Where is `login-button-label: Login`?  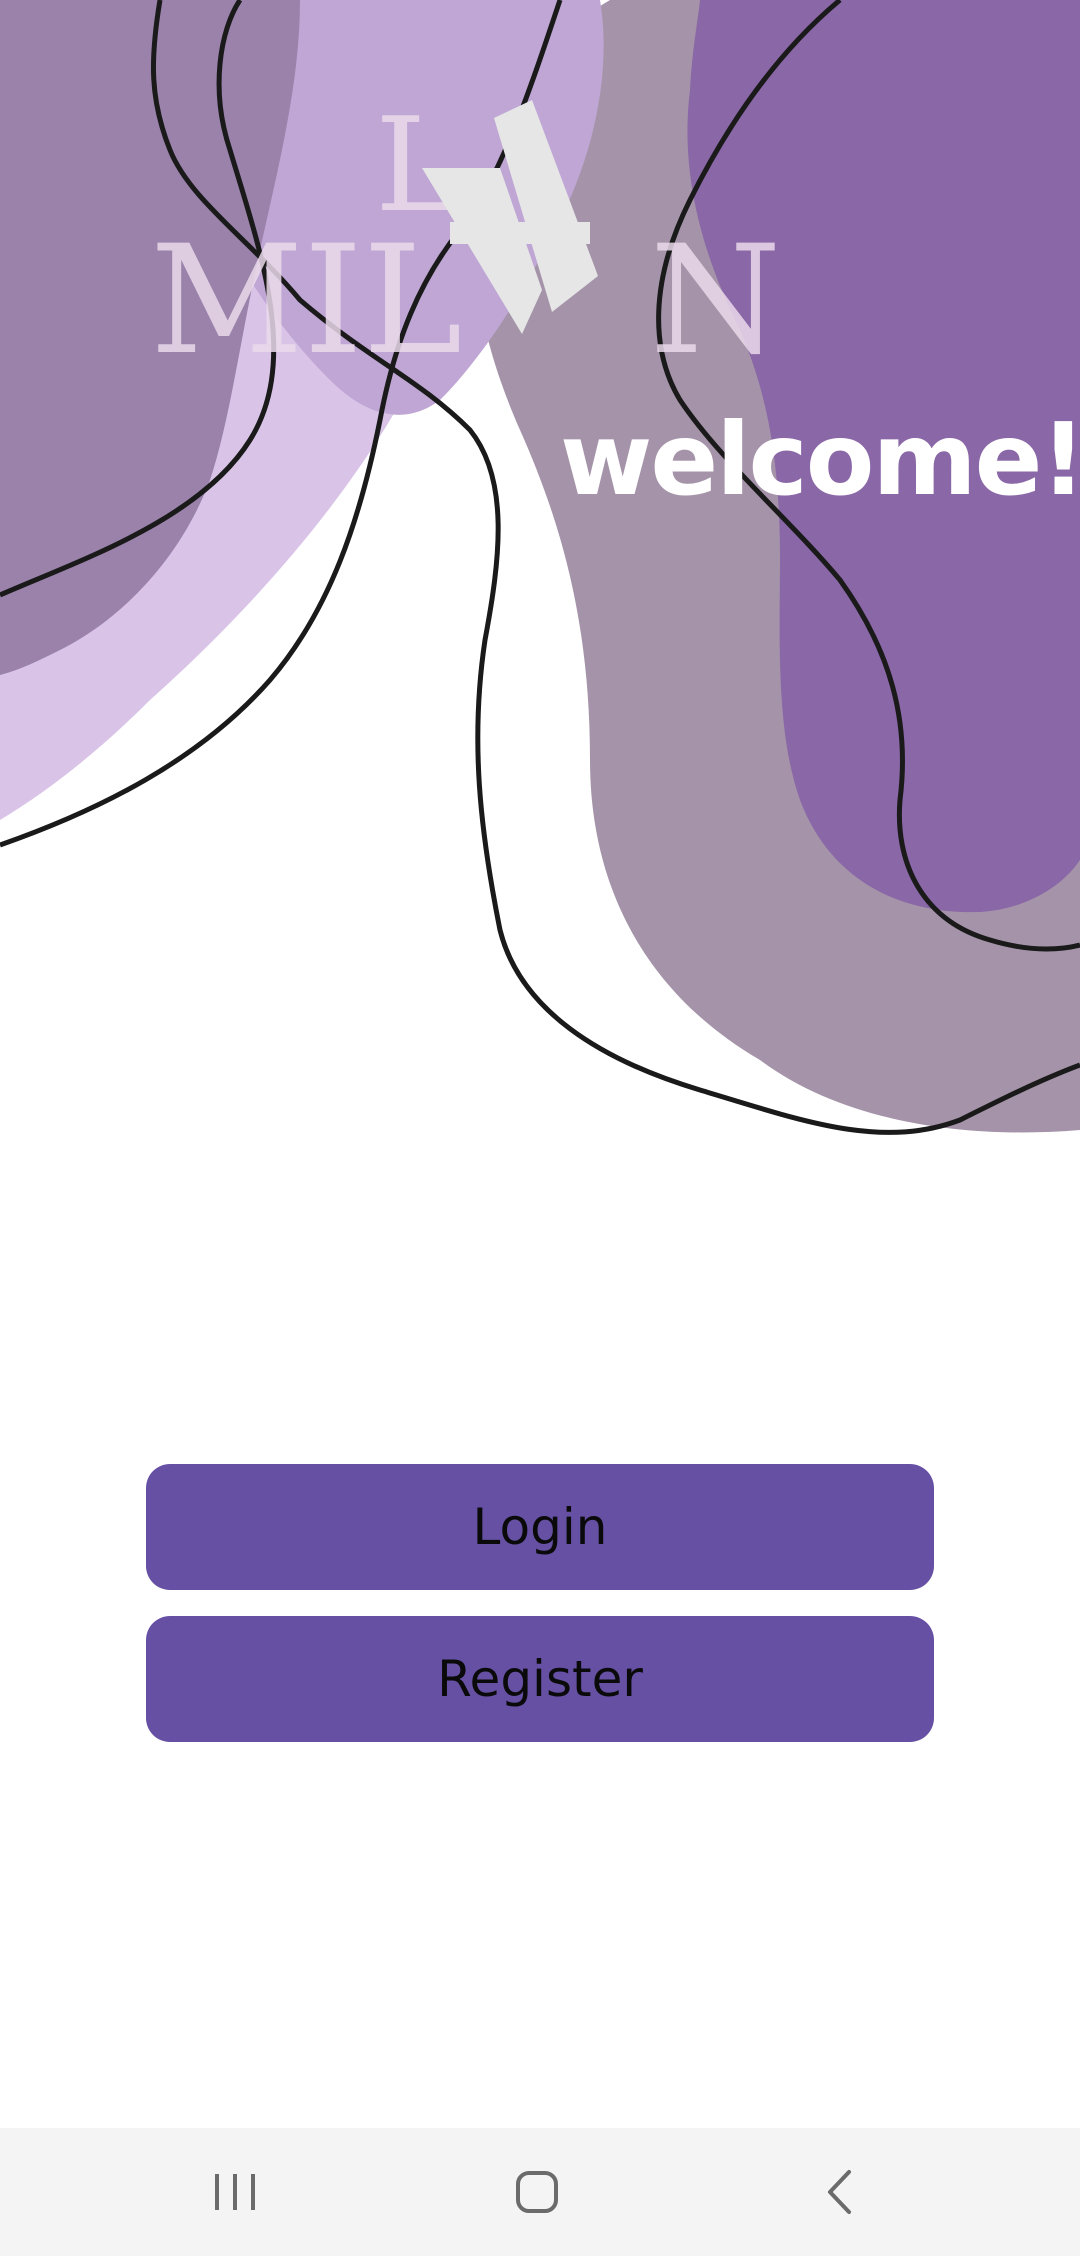 login-button-label: Login is located at coordinates (540, 1527).